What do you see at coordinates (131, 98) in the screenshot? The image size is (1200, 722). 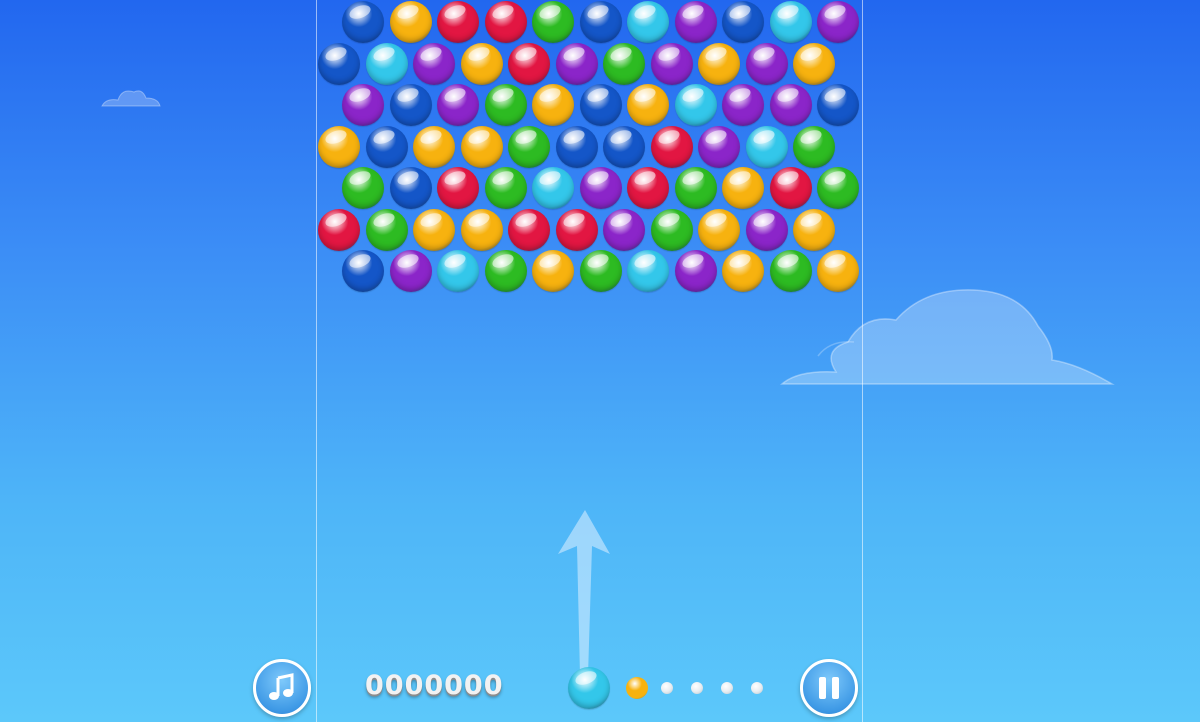 I see `small-cloud` at bounding box center [131, 98].